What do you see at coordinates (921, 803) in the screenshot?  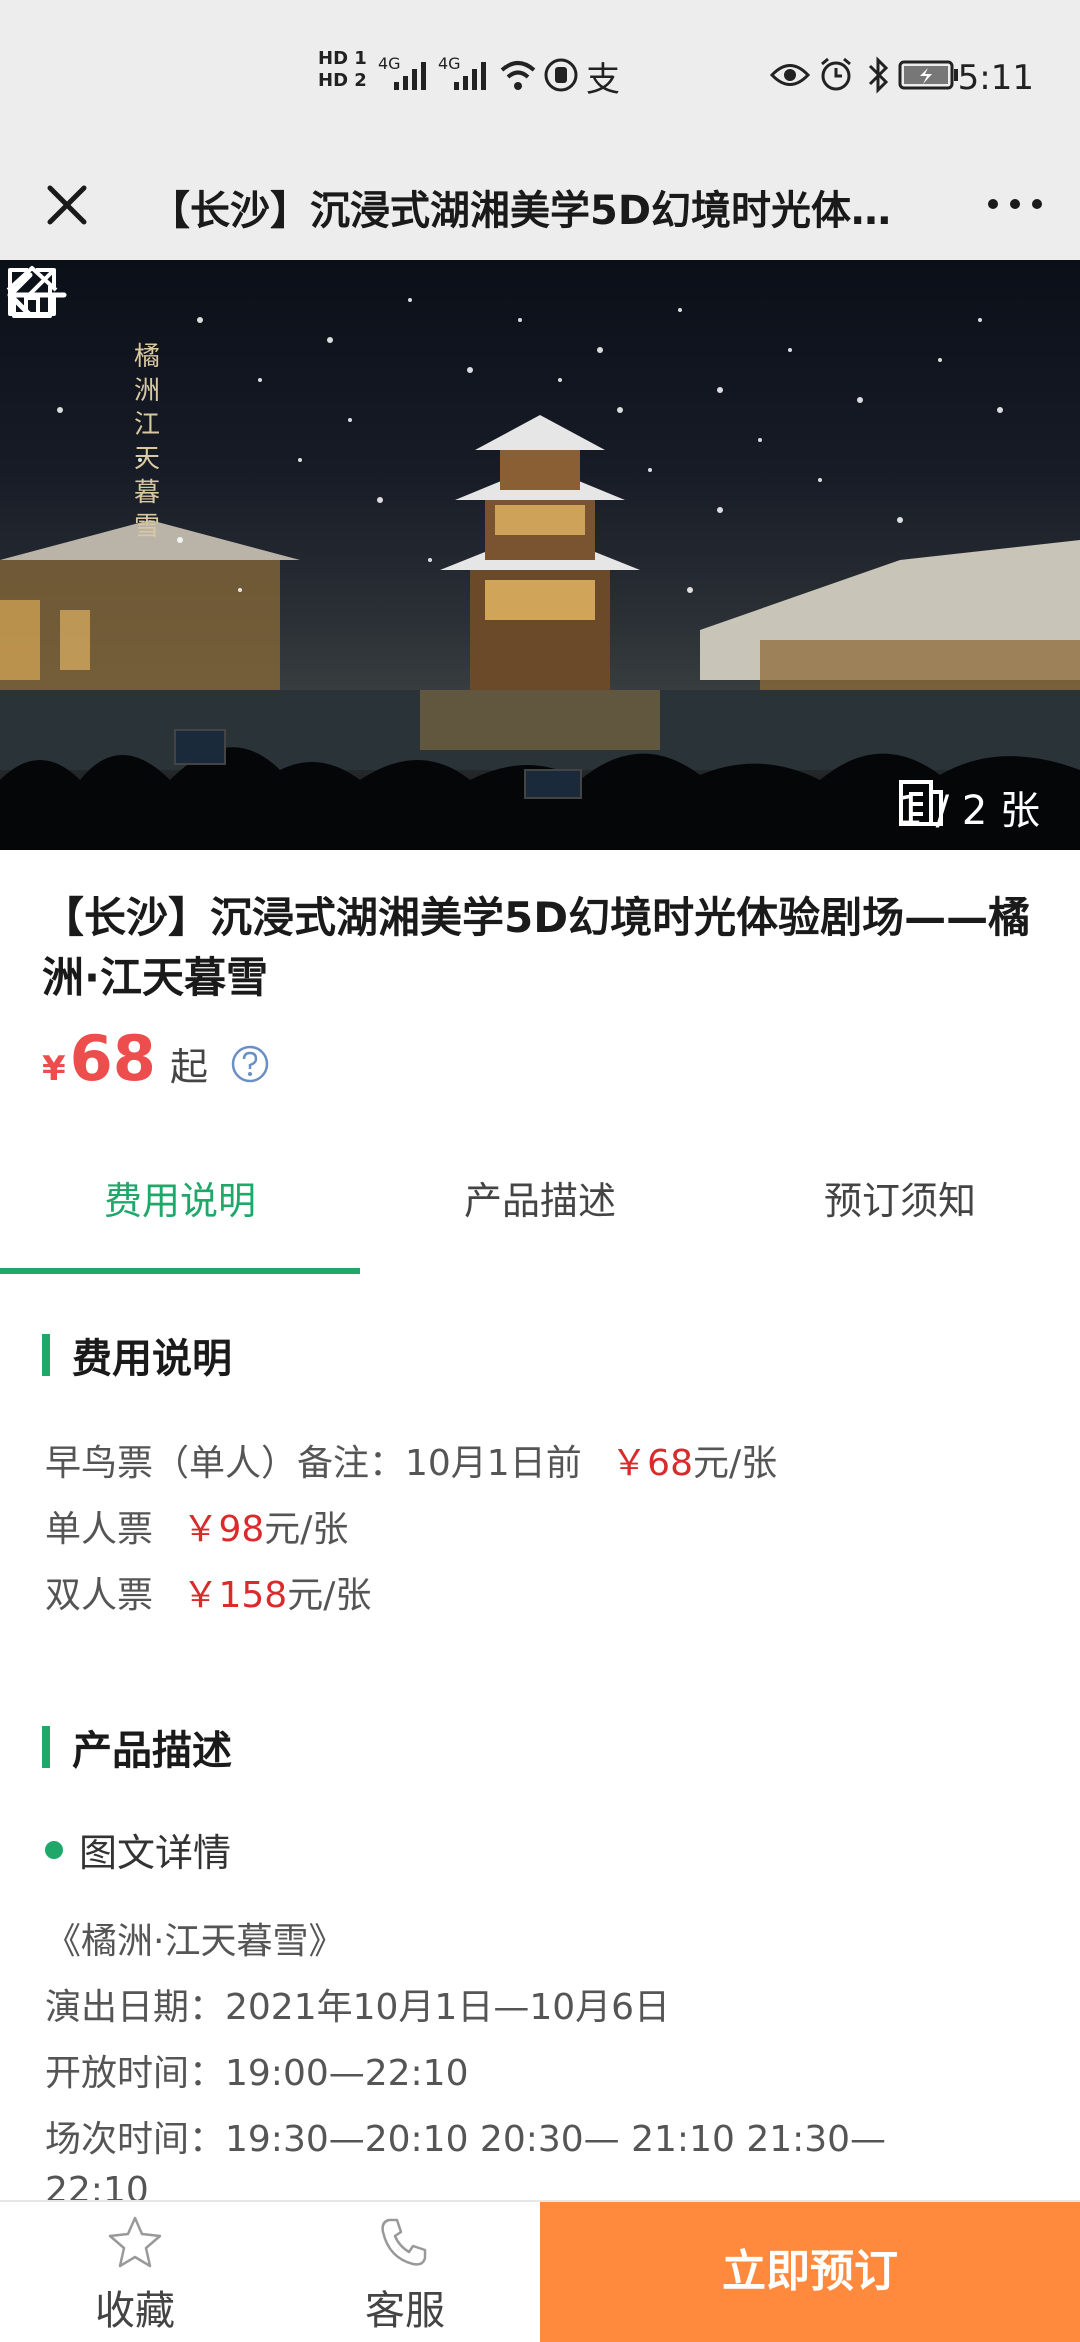 I see `gallery-icon` at bounding box center [921, 803].